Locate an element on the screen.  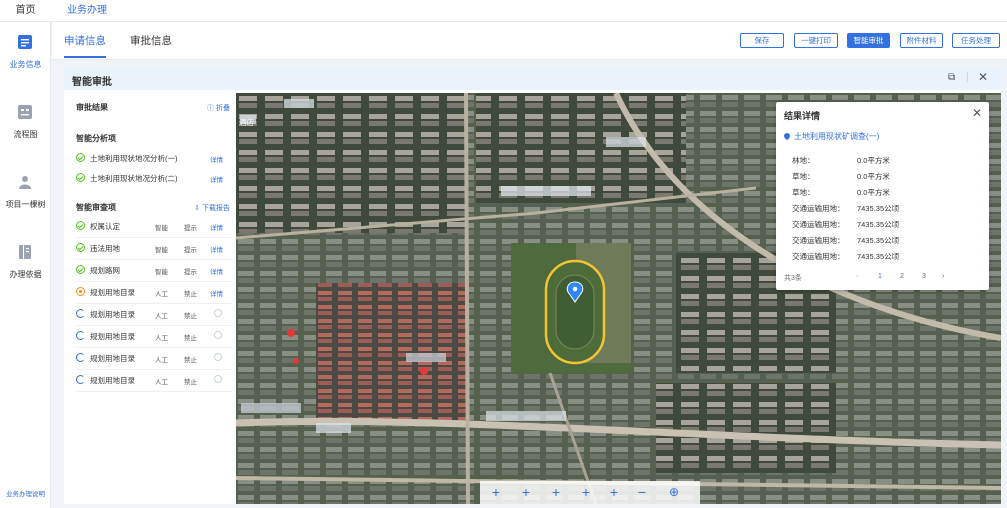
add-polygon-tool: + is located at coordinates (556, 492).